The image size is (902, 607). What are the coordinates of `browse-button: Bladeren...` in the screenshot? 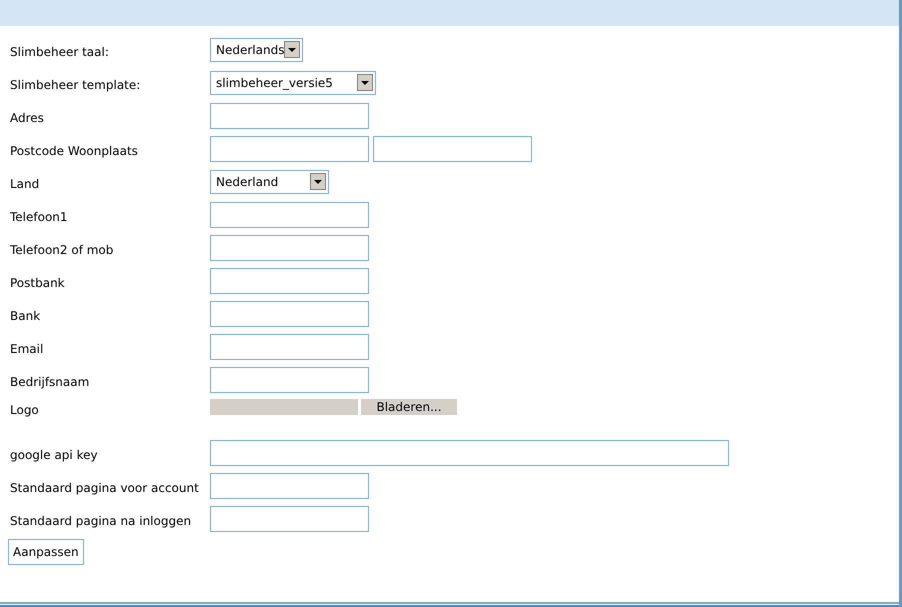 It's located at (409, 407).